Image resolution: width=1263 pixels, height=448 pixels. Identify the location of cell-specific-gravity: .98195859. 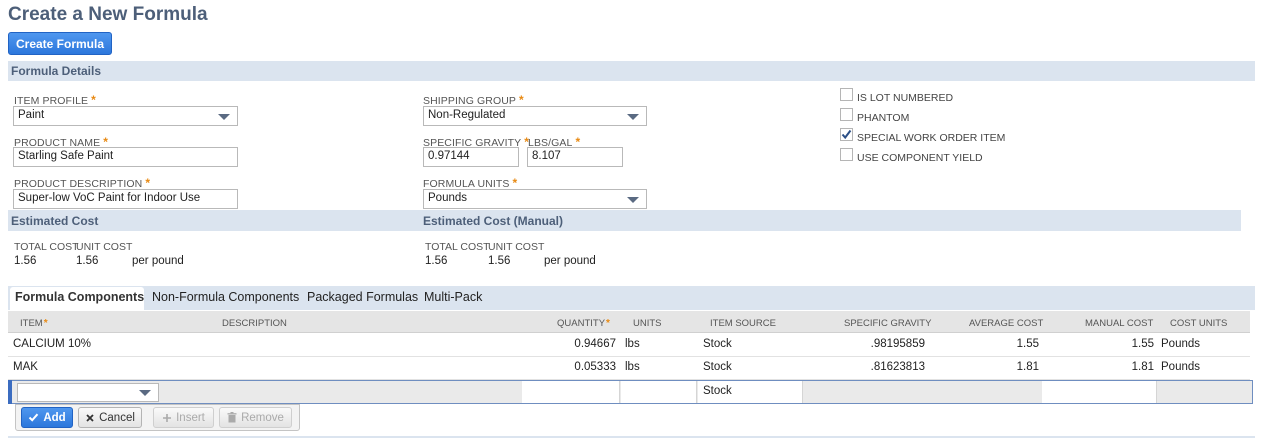
(897, 344).